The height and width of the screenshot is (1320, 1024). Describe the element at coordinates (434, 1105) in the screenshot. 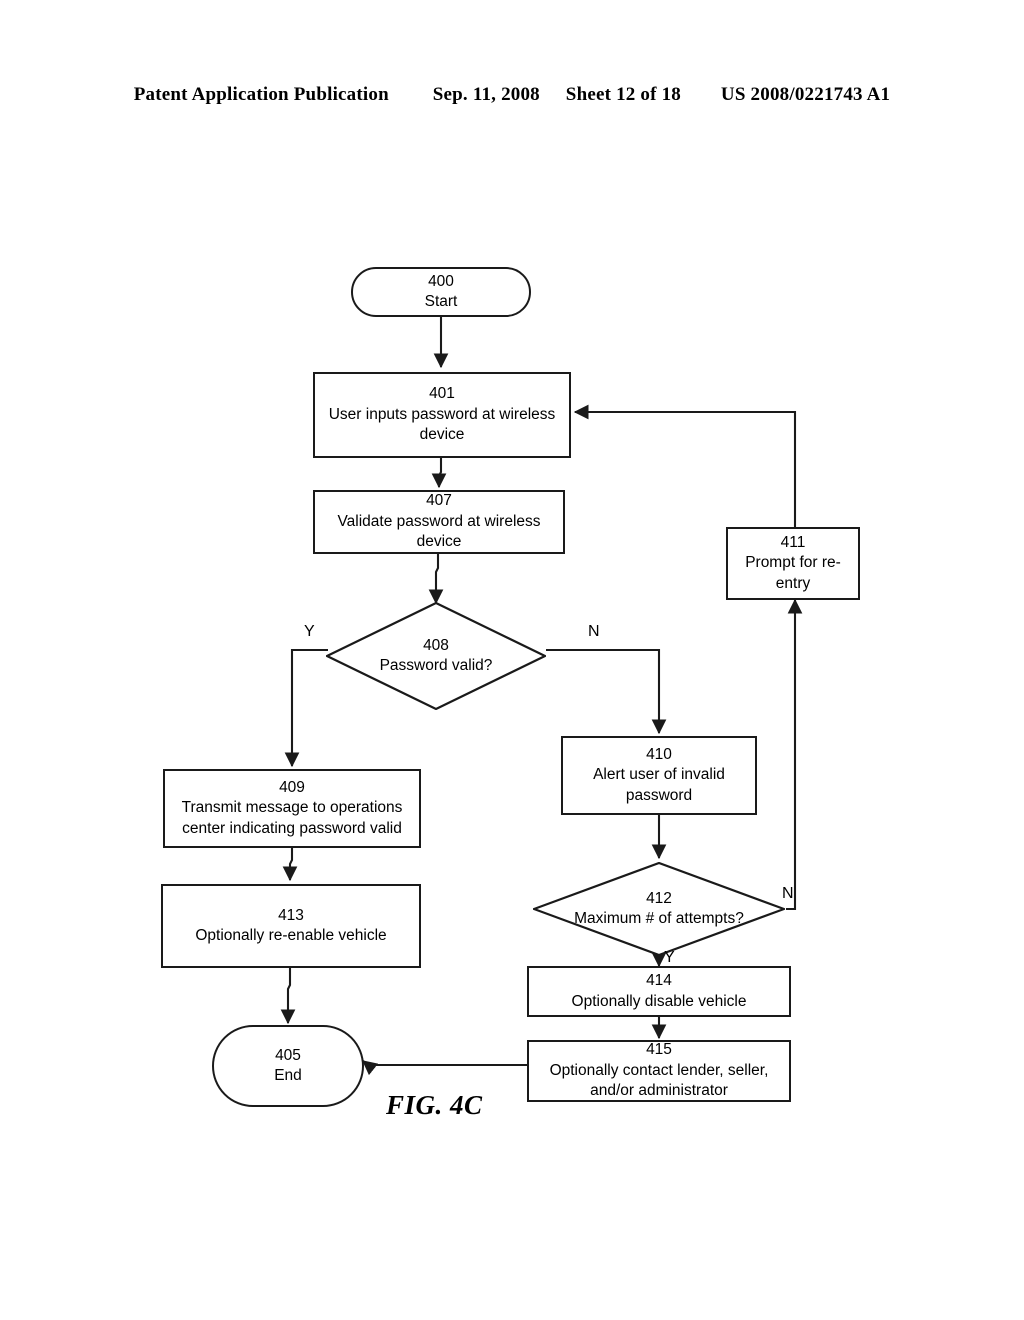

I see `figure-caption: FIG. 4C` at that location.